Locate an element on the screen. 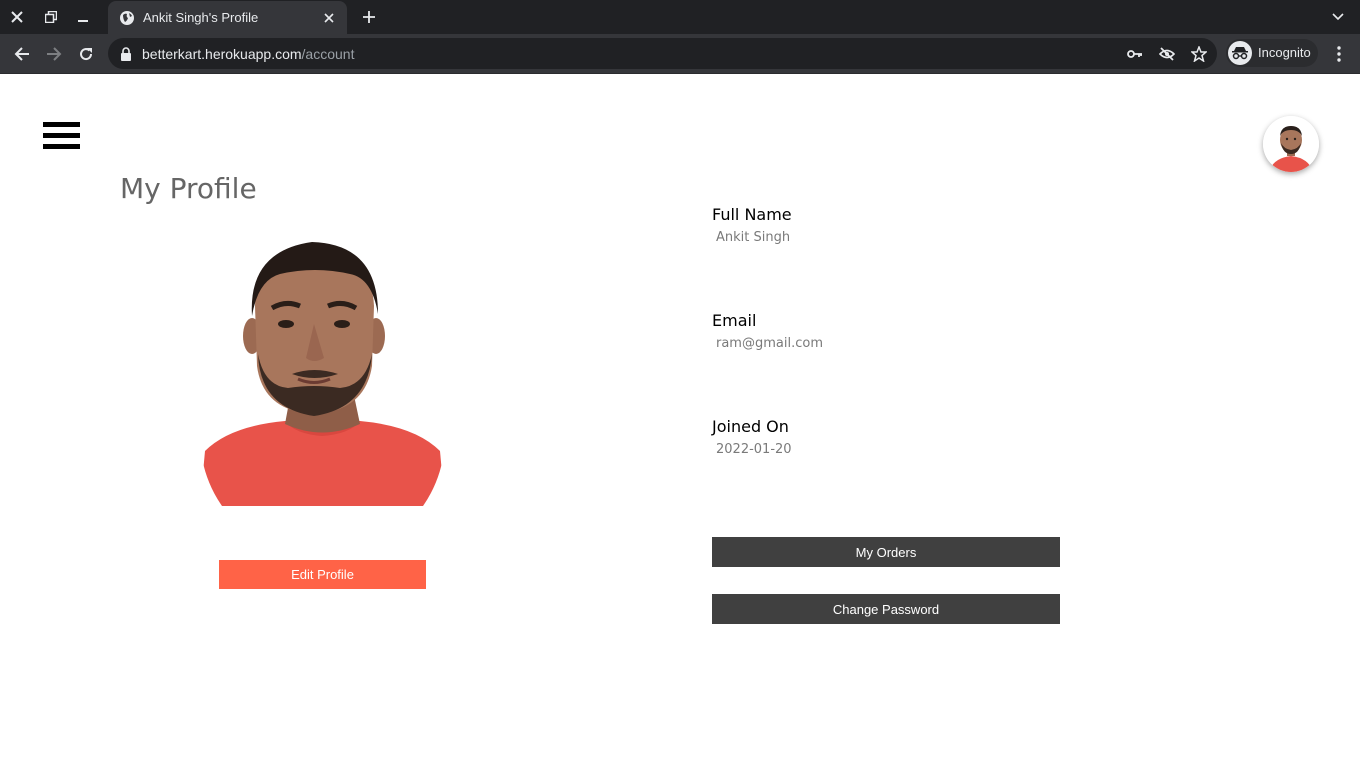 The width and height of the screenshot is (1360, 768). key-icon is located at coordinates (1134, 54).